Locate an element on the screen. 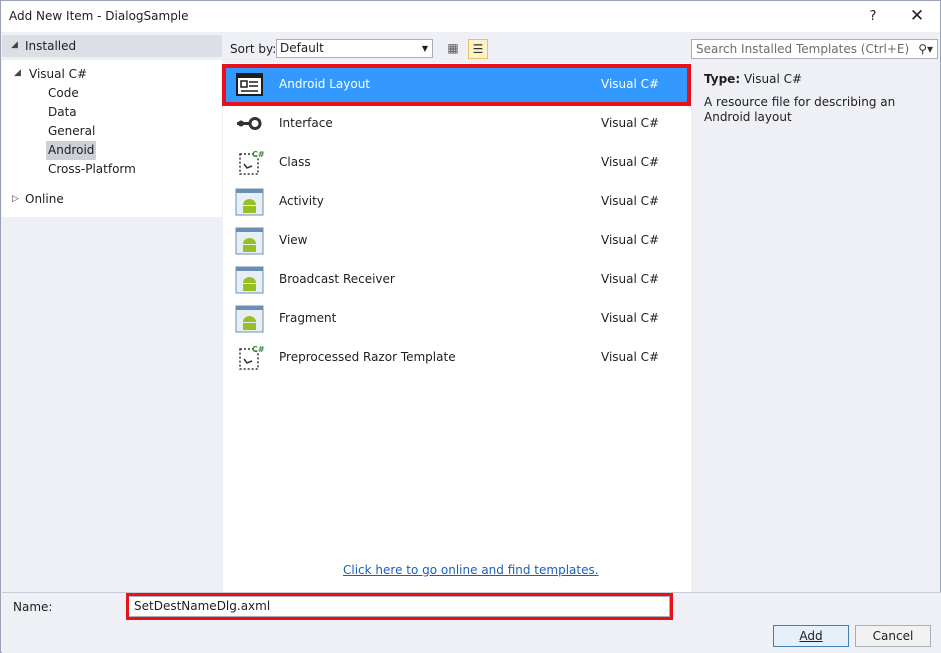 The height and width of the screenshot is (653, 941). help-button: ? is located at coordinates (873, 17).